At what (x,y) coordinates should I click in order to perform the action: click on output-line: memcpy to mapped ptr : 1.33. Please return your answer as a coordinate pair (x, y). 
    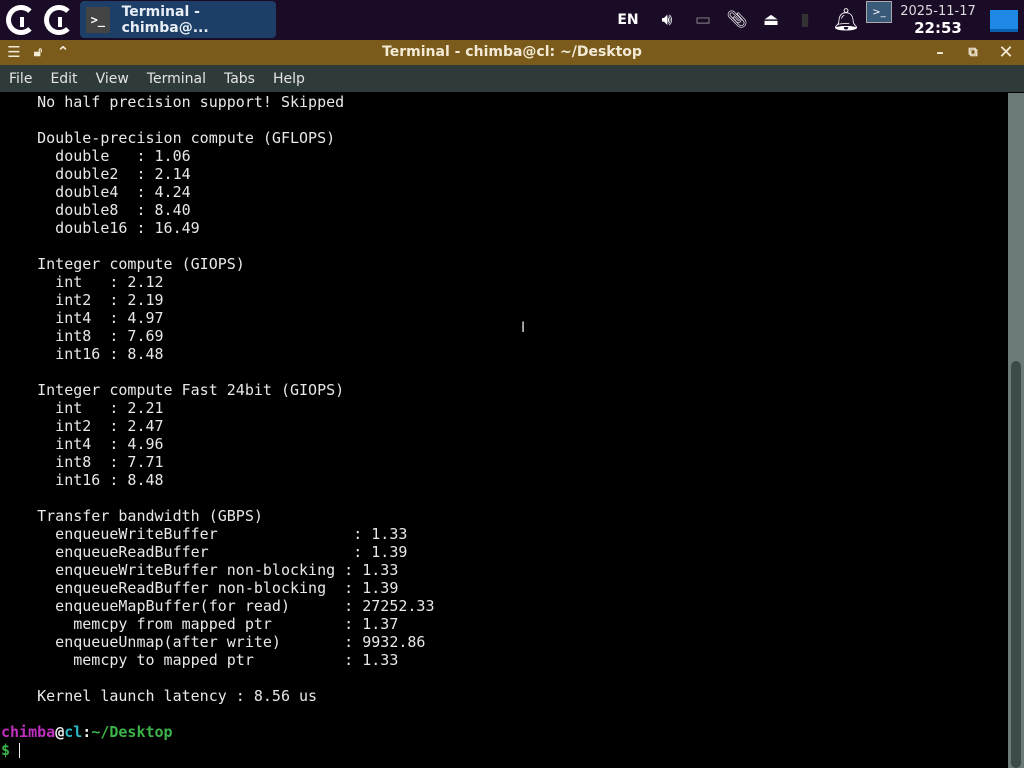
    Looking at the image, I should click on (200, 660).